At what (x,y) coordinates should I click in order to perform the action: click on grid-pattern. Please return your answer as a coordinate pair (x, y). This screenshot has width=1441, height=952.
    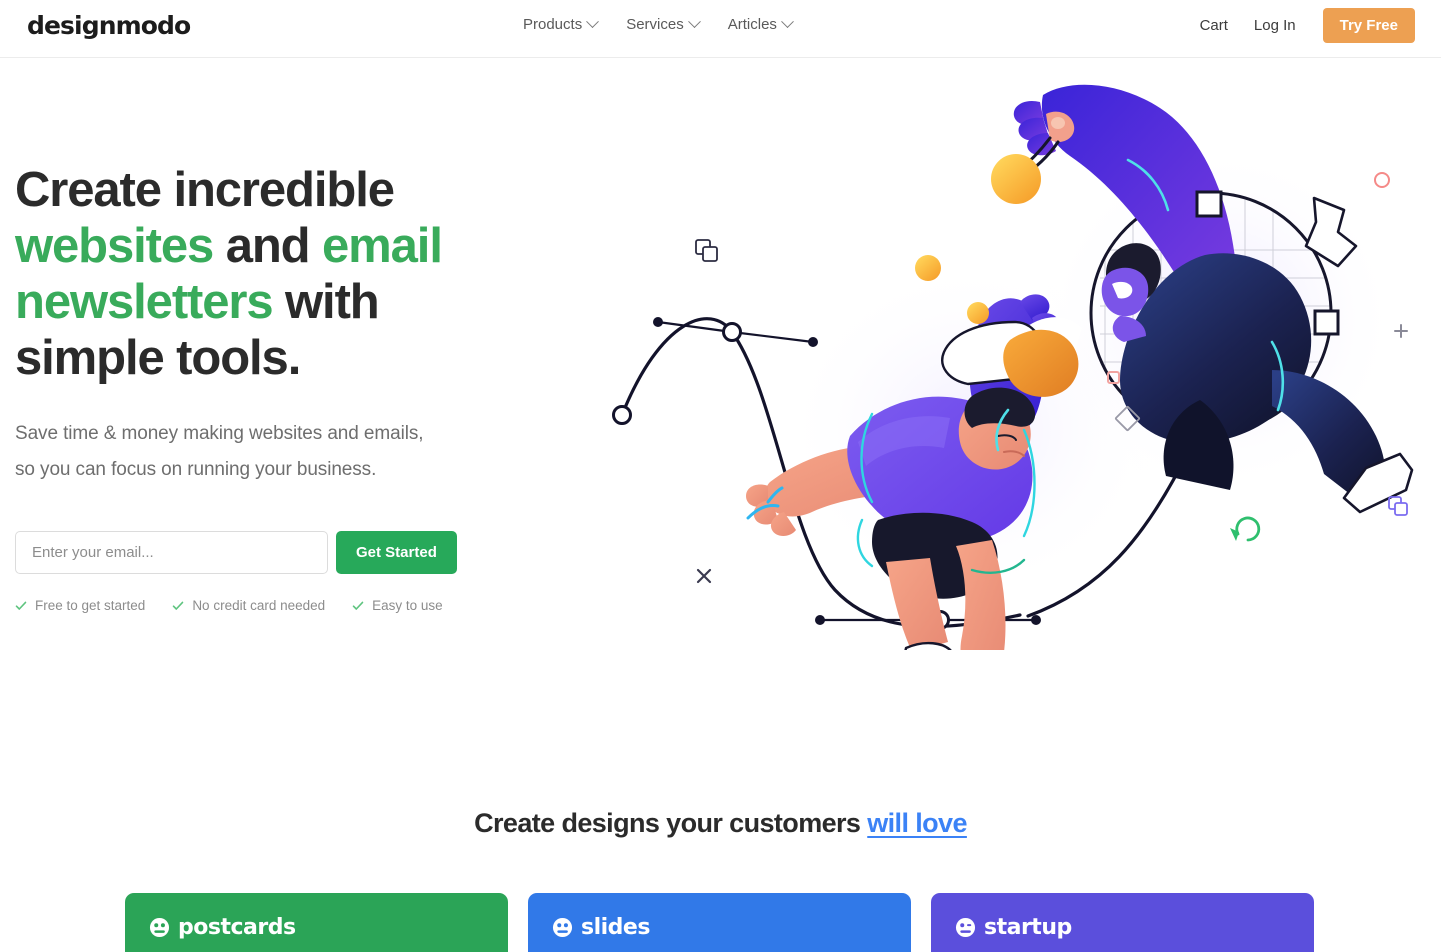
    Looking at the image, I should click on (1215, 316).